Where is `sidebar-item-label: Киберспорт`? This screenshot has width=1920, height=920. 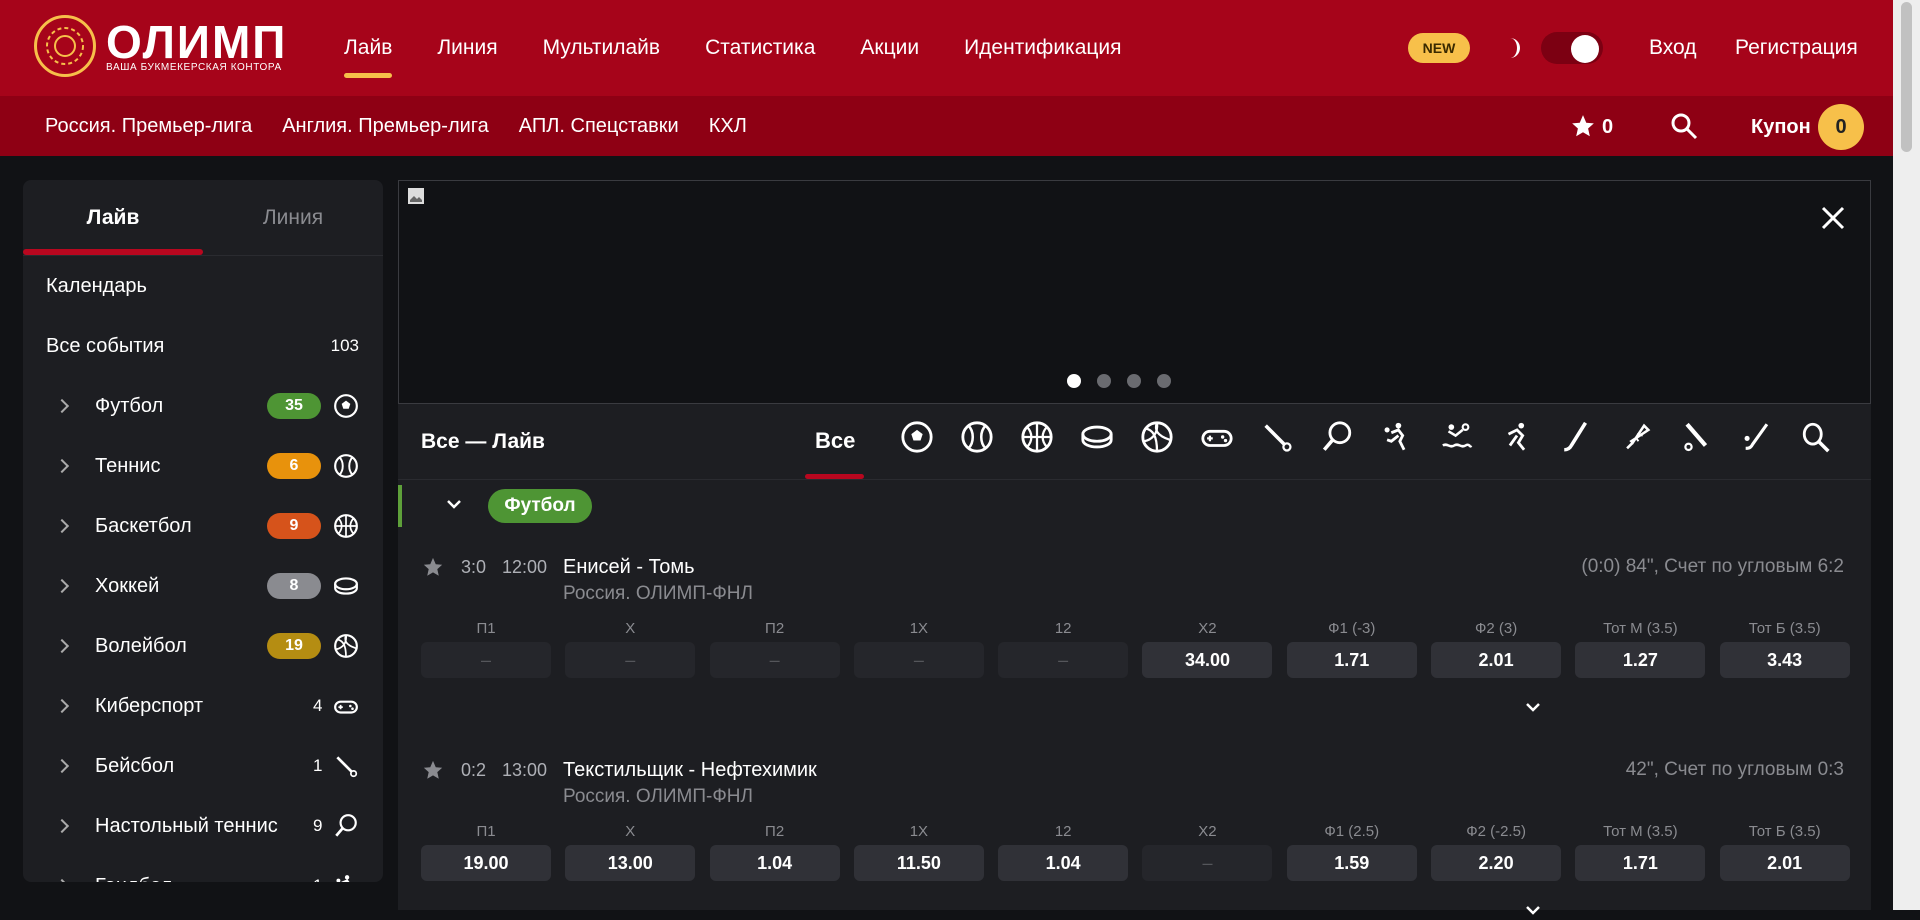
sidebar-item-label: Киберспорт is located at coordinates (149, 705).